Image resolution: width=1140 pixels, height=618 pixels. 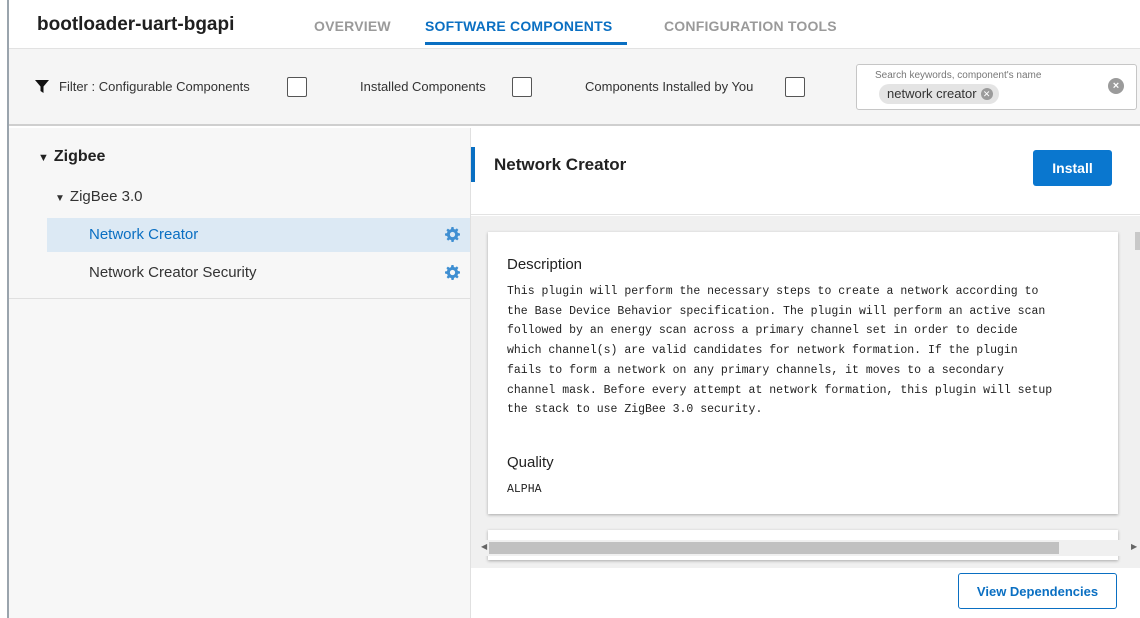 I want to click on description-heading: Description, so click(x=545, y=264).